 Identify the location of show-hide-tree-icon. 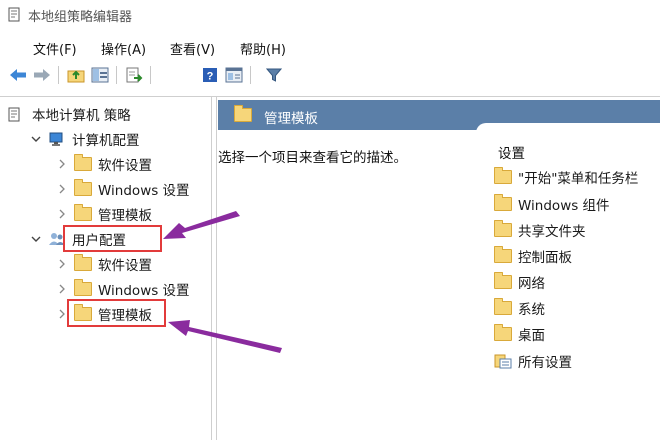
(100, 75).